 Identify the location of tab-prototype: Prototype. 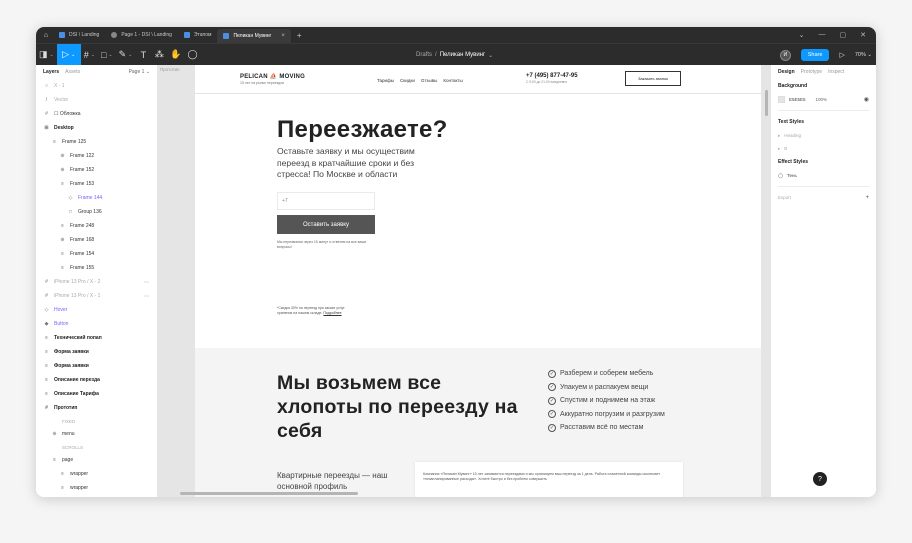
(811, 72).